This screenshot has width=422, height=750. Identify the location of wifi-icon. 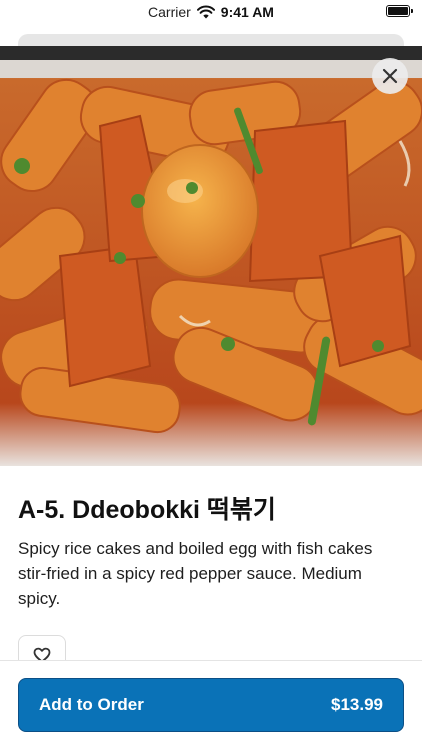
(205, 12).